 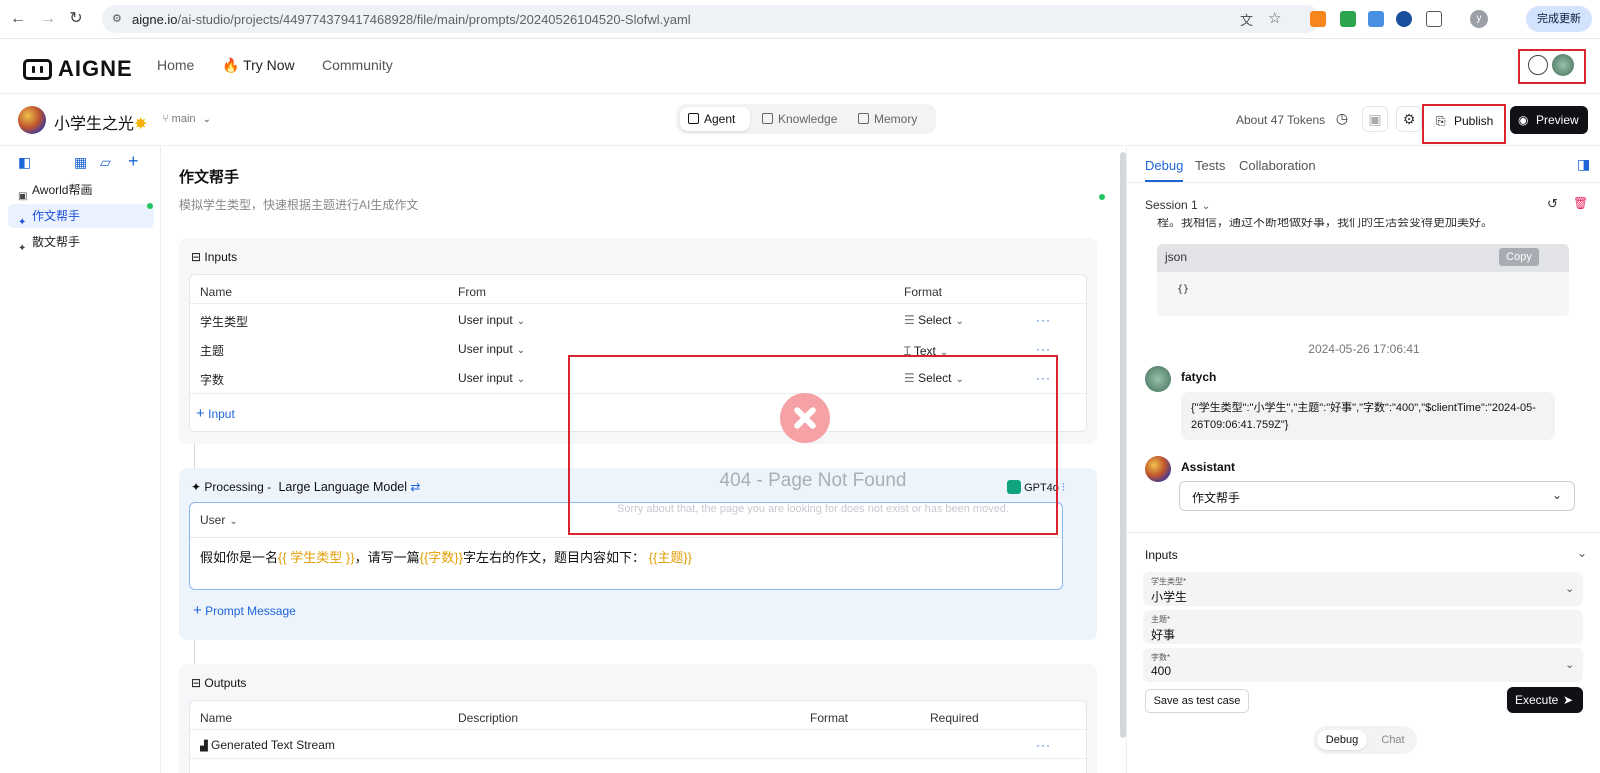 What do you see at coordinates (209, 176) in the screenshot?
I see `agent-title: 作文帮手` at bounding box center [209, 176].